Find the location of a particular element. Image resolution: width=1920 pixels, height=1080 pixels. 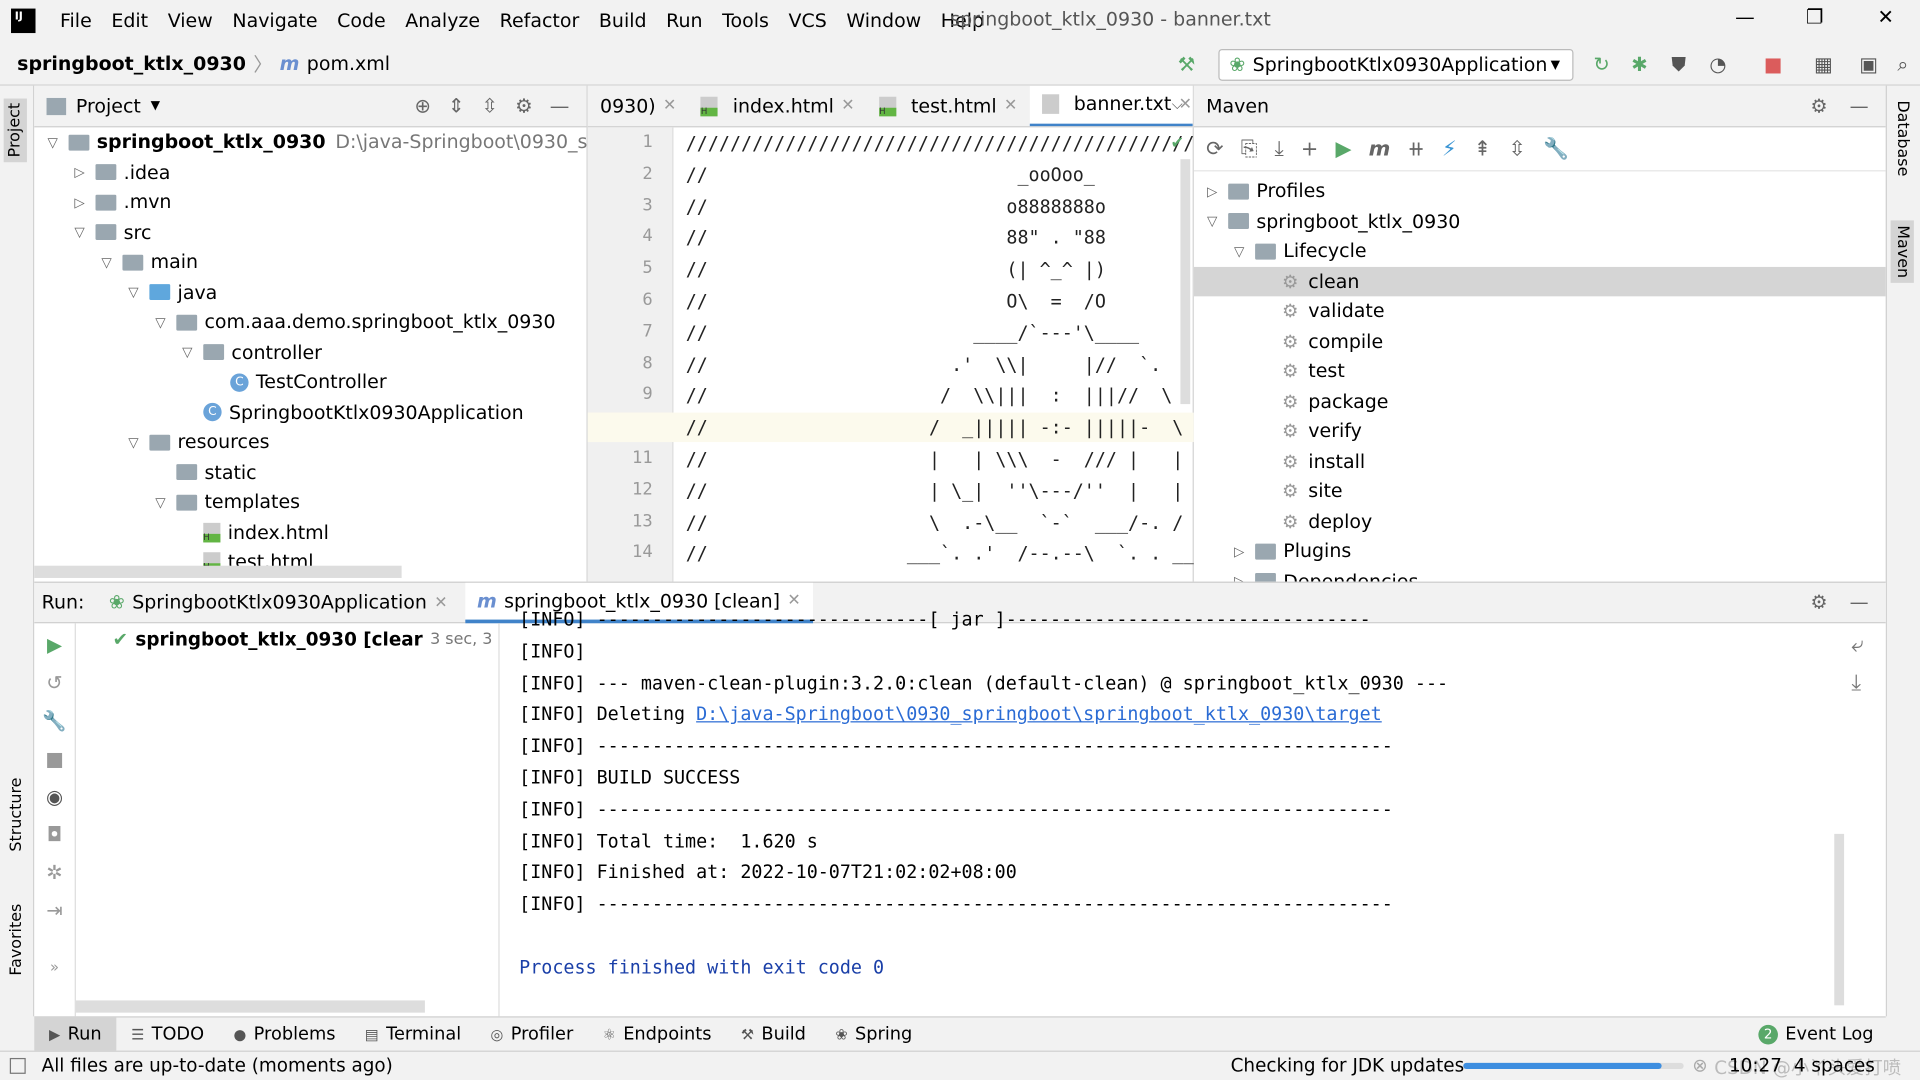

chevron-down-icon: ▼ is located at coordinates (155, 105).